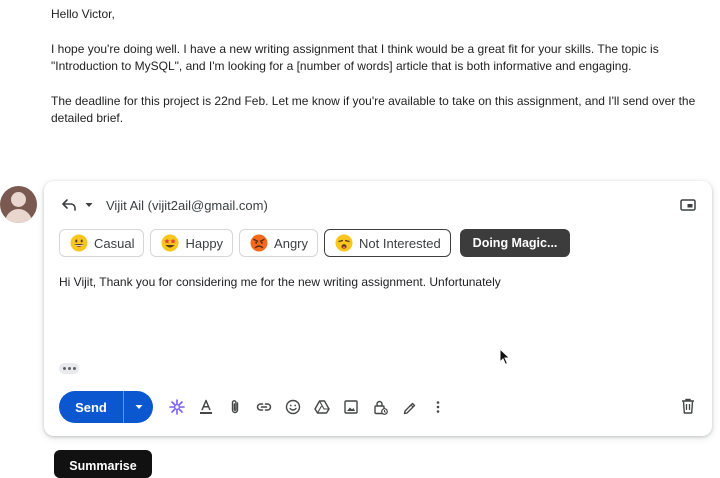 The height and width of the screenshot is (478, 720). What do you see at coordinates (103, 464) in the screenshot?
I see `summarise-button: Summarise` at bounding box center [103, 464].